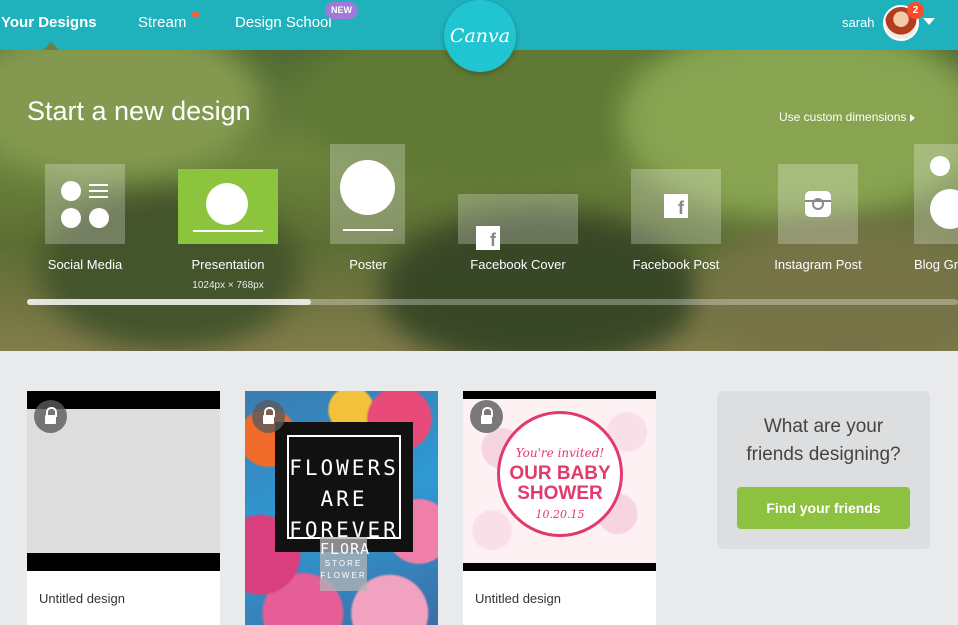  What do you see at coordinates (85, 204) in the screenshot?
I see `design-type-social-media` at bounding box center [85, 204].